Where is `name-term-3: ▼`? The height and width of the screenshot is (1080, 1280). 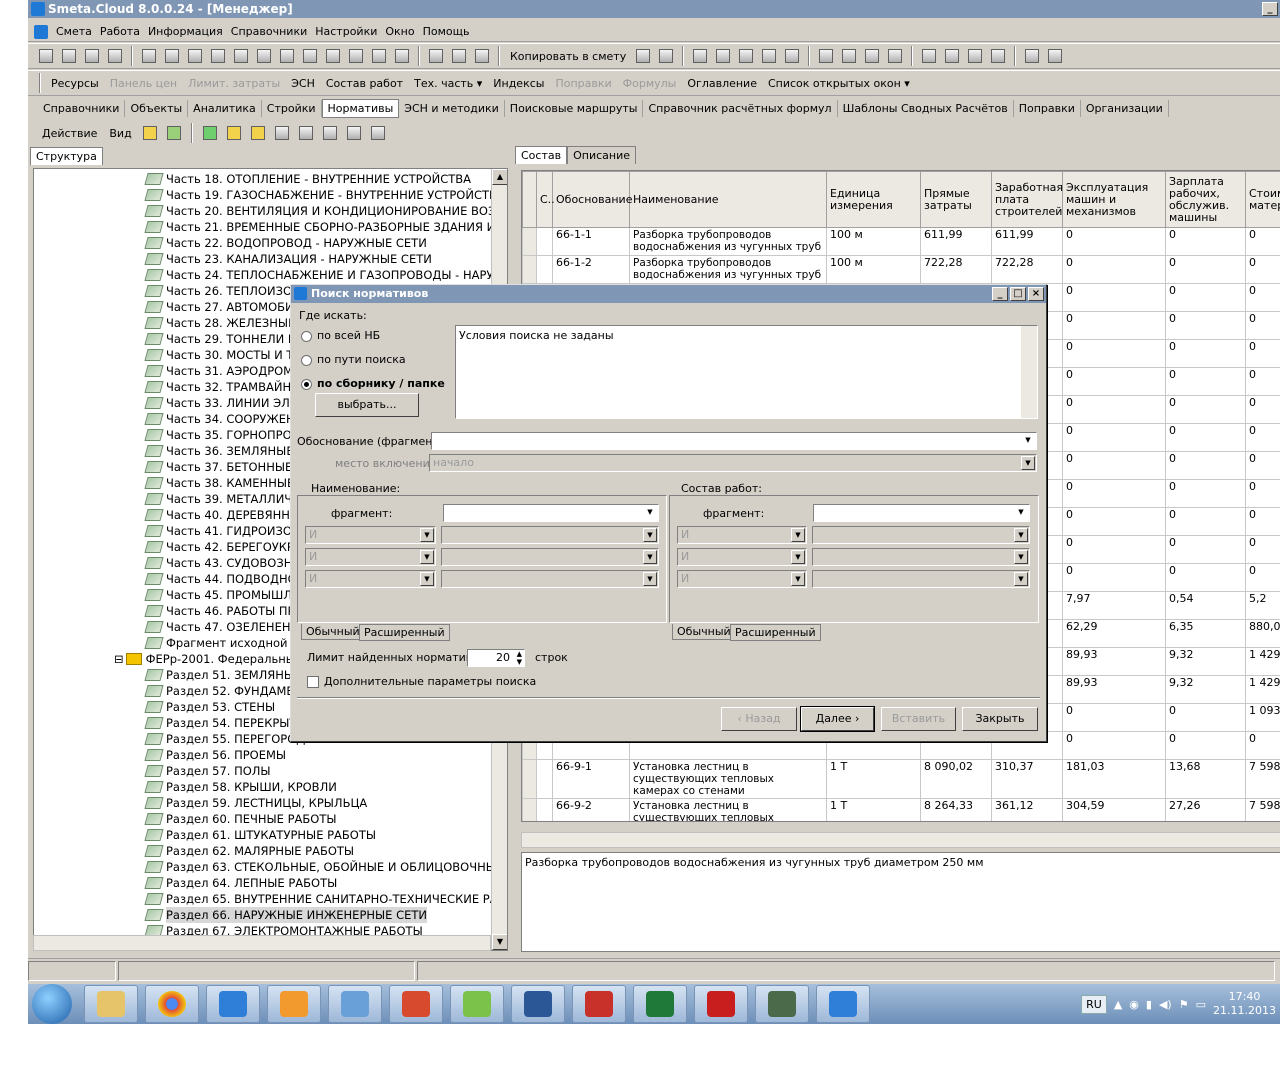 name-term-3: ▼ is located at coordinates (550, 579).